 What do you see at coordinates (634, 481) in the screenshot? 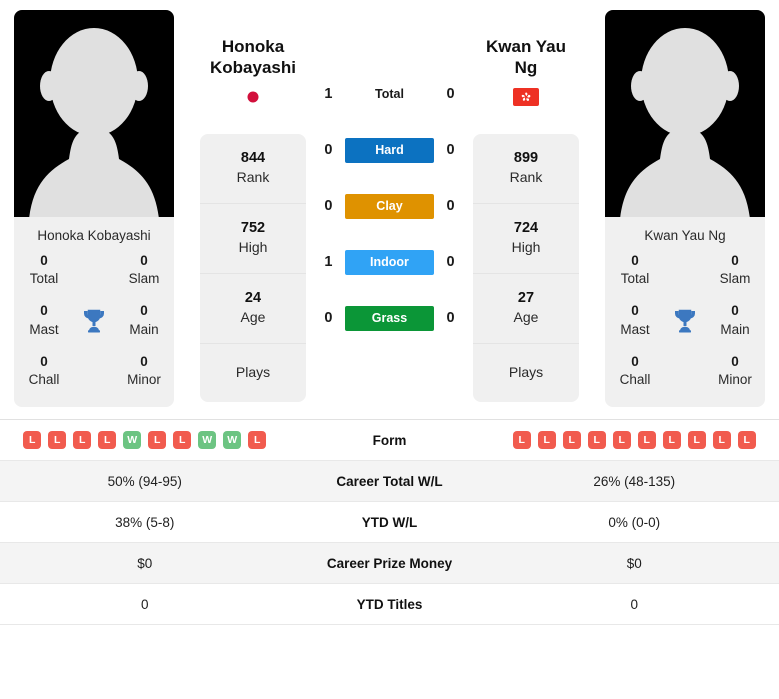
I see `right-career-total-wl: 26% (48-135)` at bounding box center [634, 481].